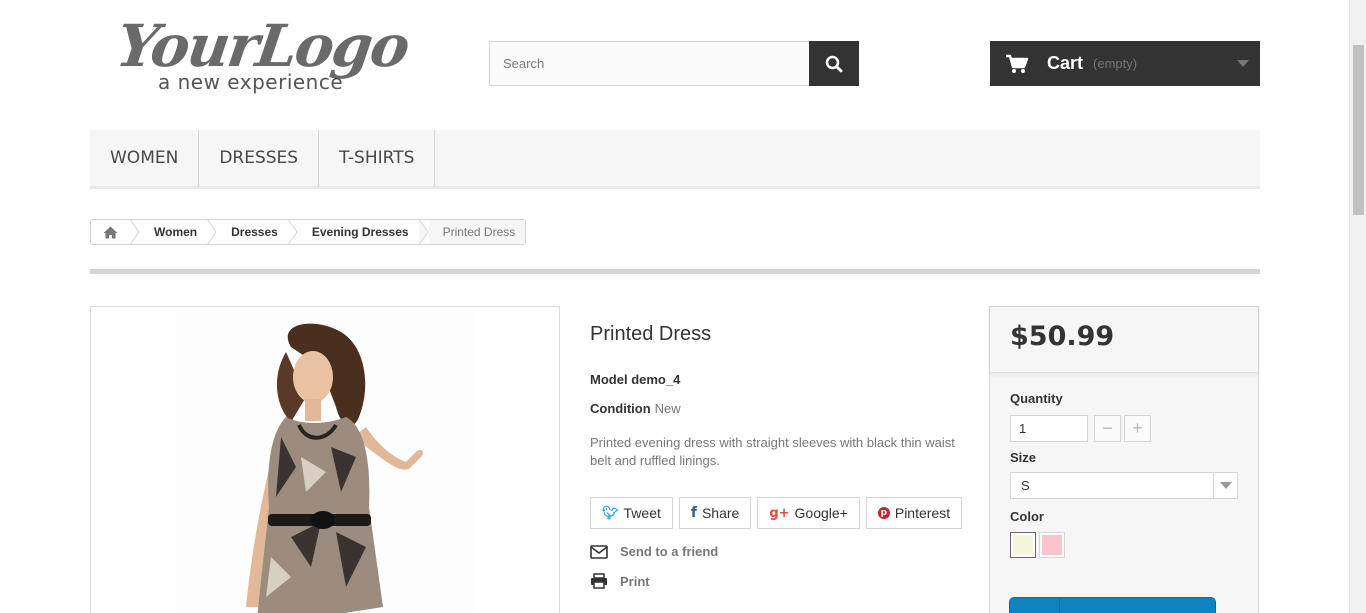 This screenshot has height=613, width=1366. Describe the element at coordinates (1065, 63) in the screenshot. I see `cart-title: Cart` at that location.